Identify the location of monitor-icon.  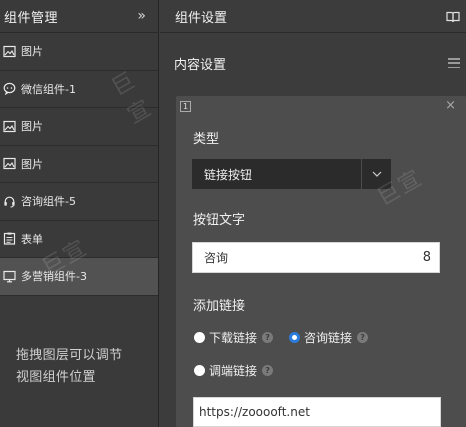
(9, 276).